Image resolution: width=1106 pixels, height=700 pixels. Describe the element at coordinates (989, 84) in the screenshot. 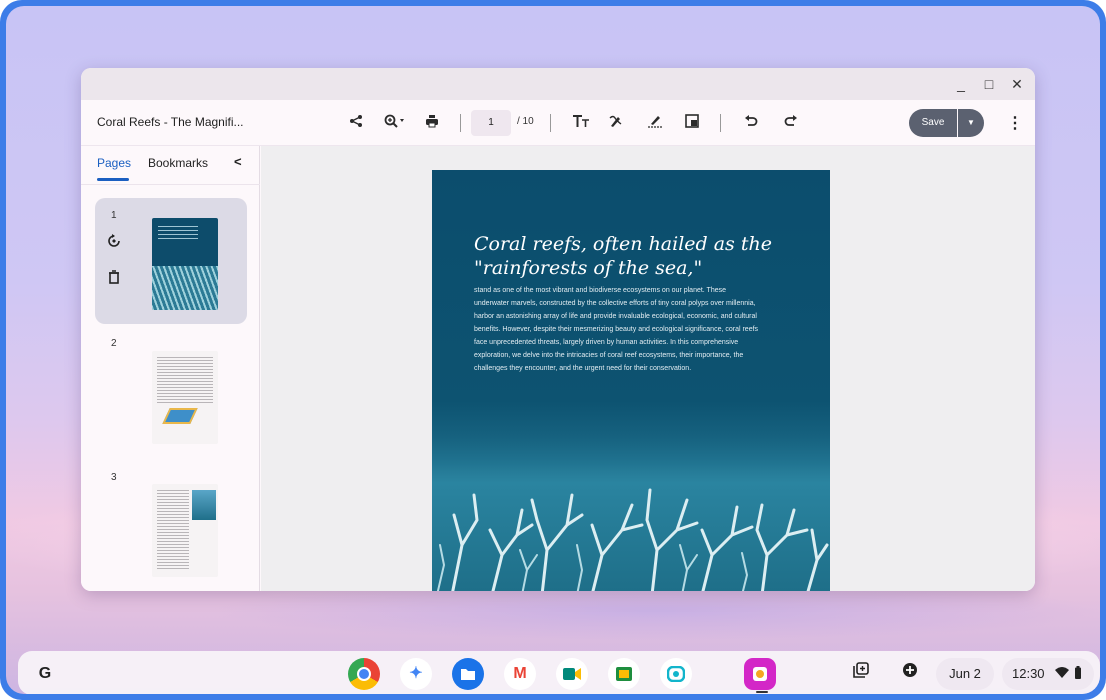

I see `maximize-button: □` at that location.